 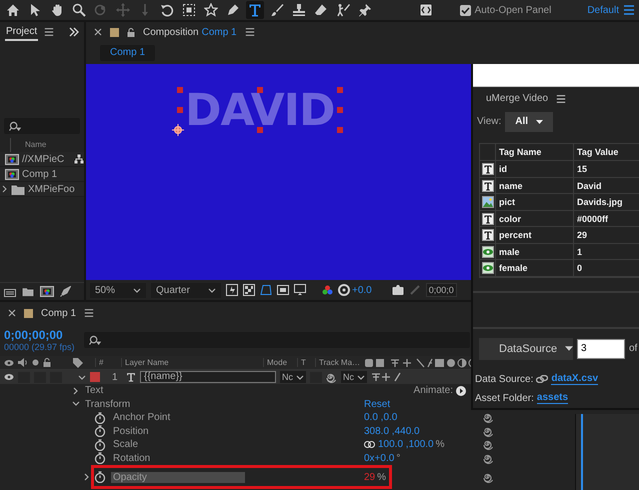 What do you see at coordinates (178, 431) in the screenshot?
I see `property-name: Position` at bounding box center [178, 431].